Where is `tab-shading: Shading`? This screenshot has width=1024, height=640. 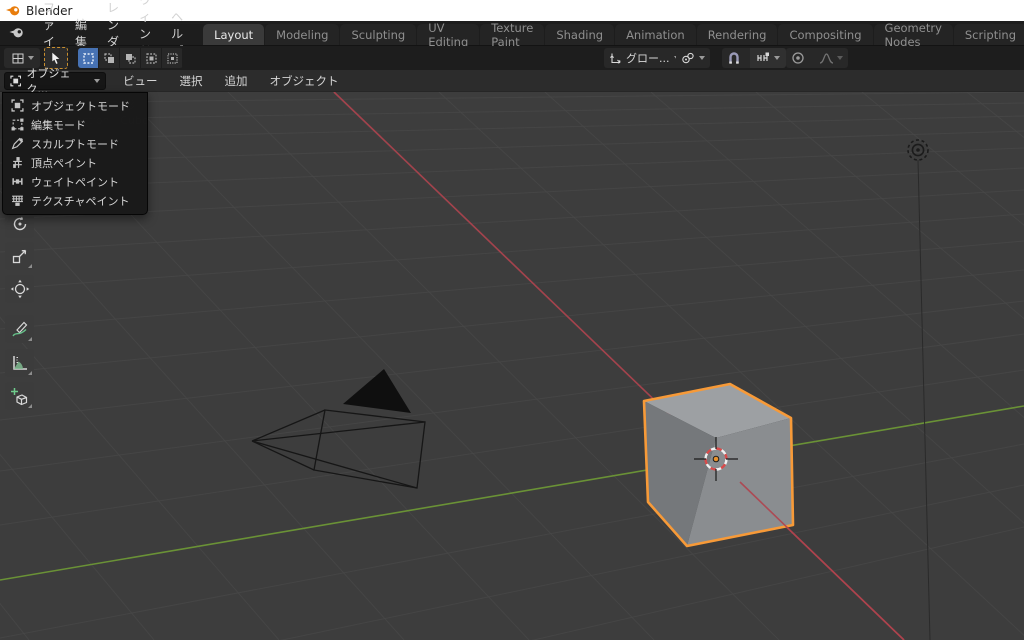
tab-shading: Shading is located at coordinates (580, 34).